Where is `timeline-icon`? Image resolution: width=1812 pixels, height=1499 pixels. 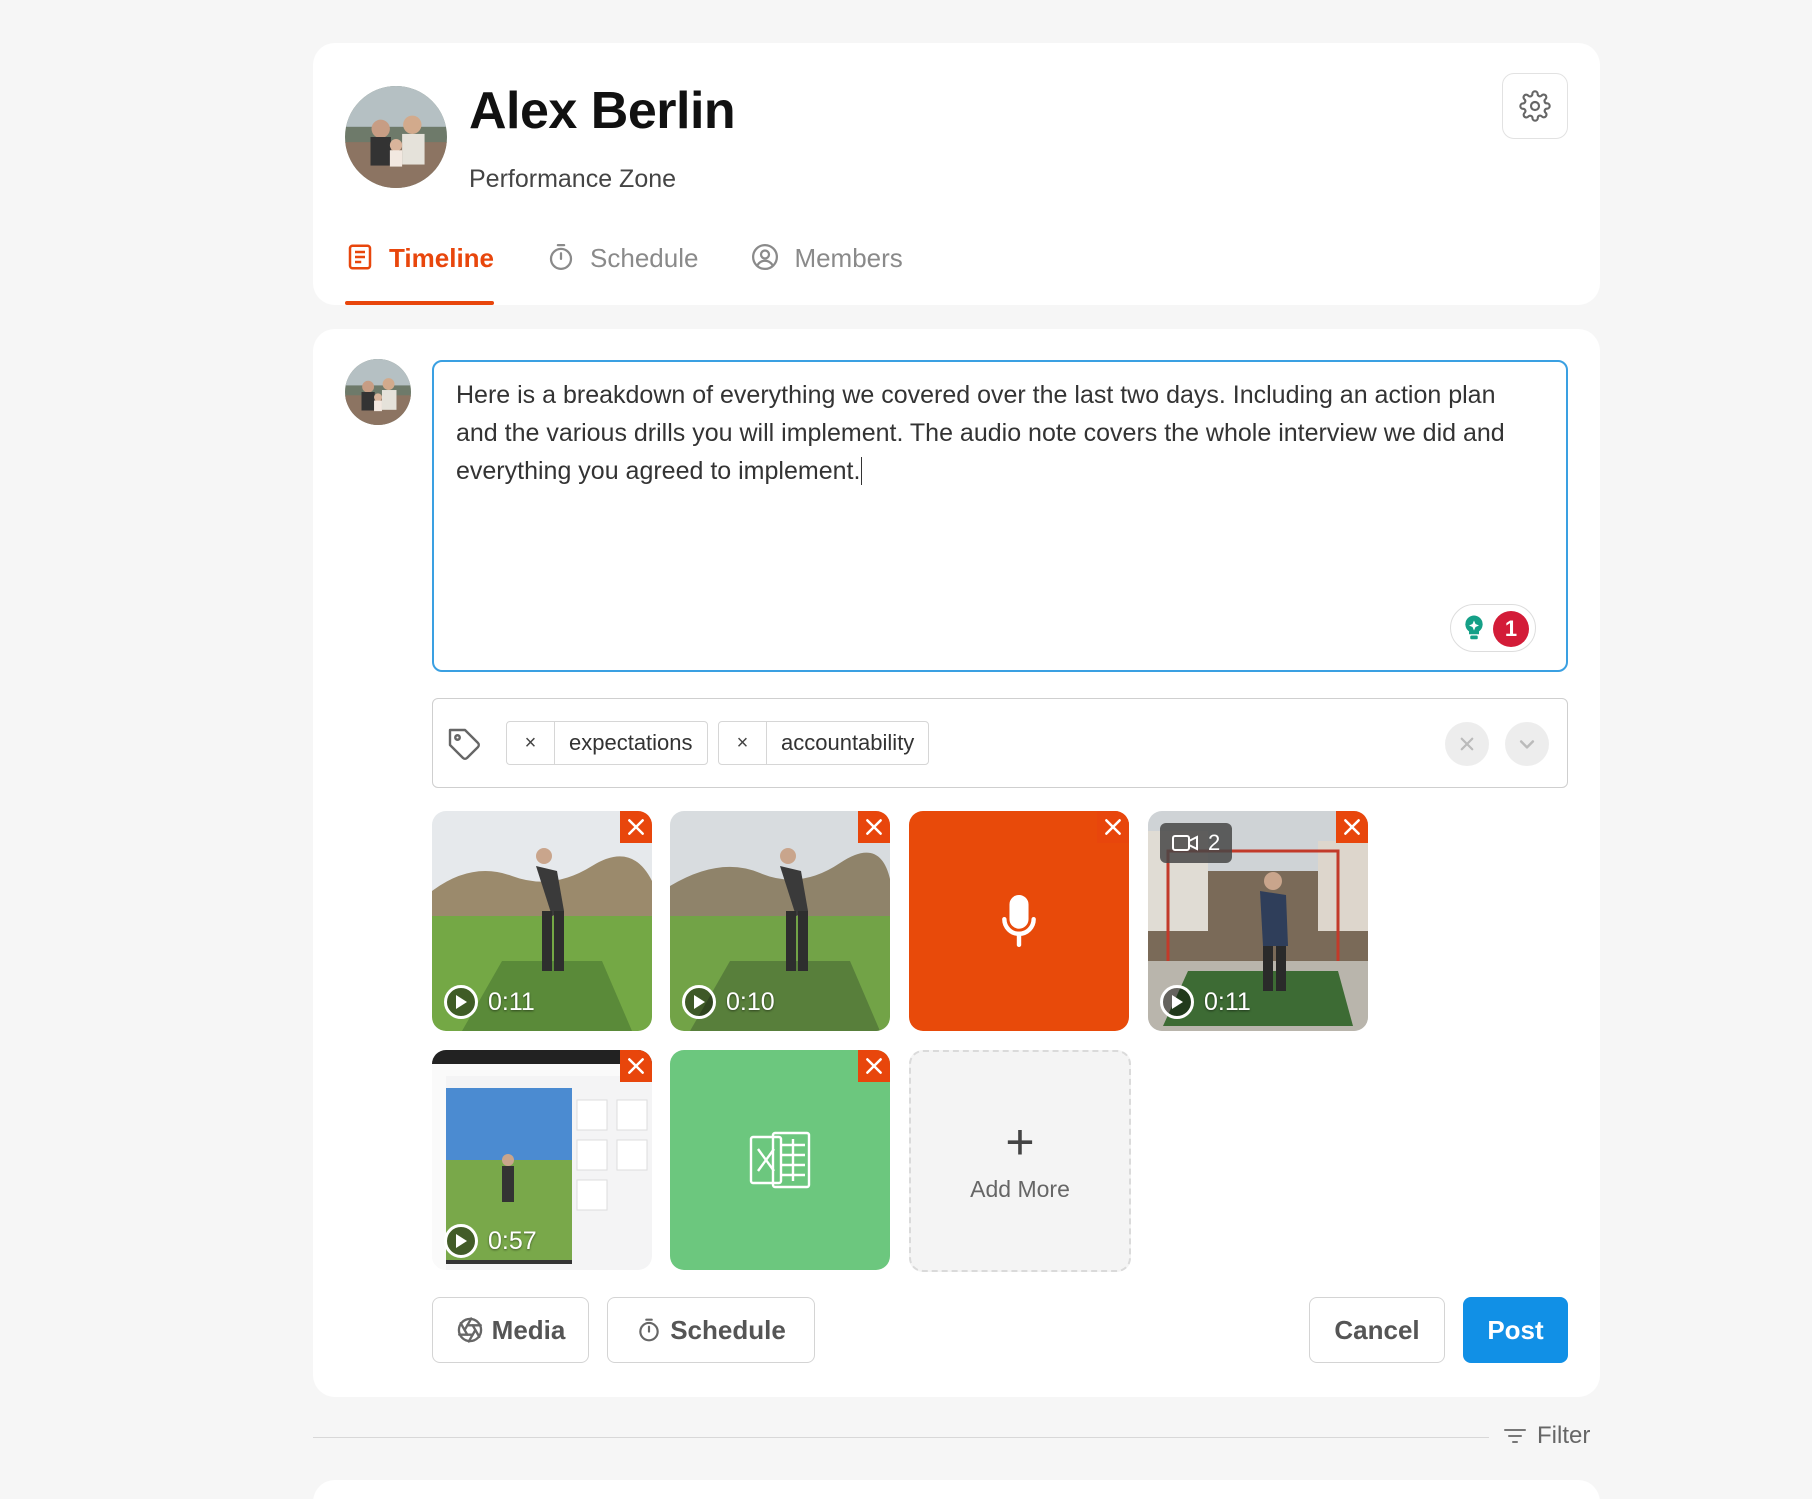
timeline-icon is located at coordinates (360, 257).